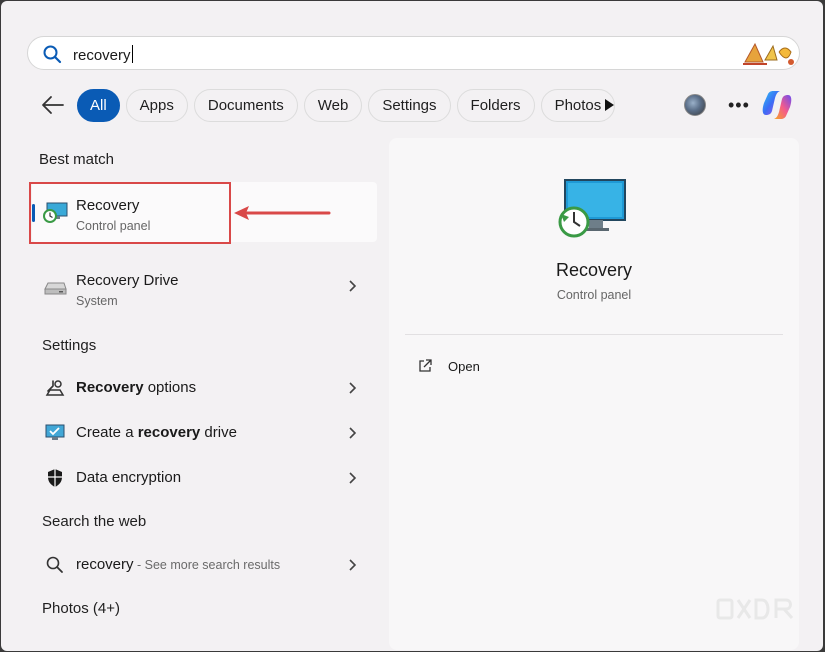 Image resolution: width=825 pixels, height=652 pixels. Describe the element at coordinates (594, 295) in the screenshot. I see `detail-subtitle: Control panel` at that location.